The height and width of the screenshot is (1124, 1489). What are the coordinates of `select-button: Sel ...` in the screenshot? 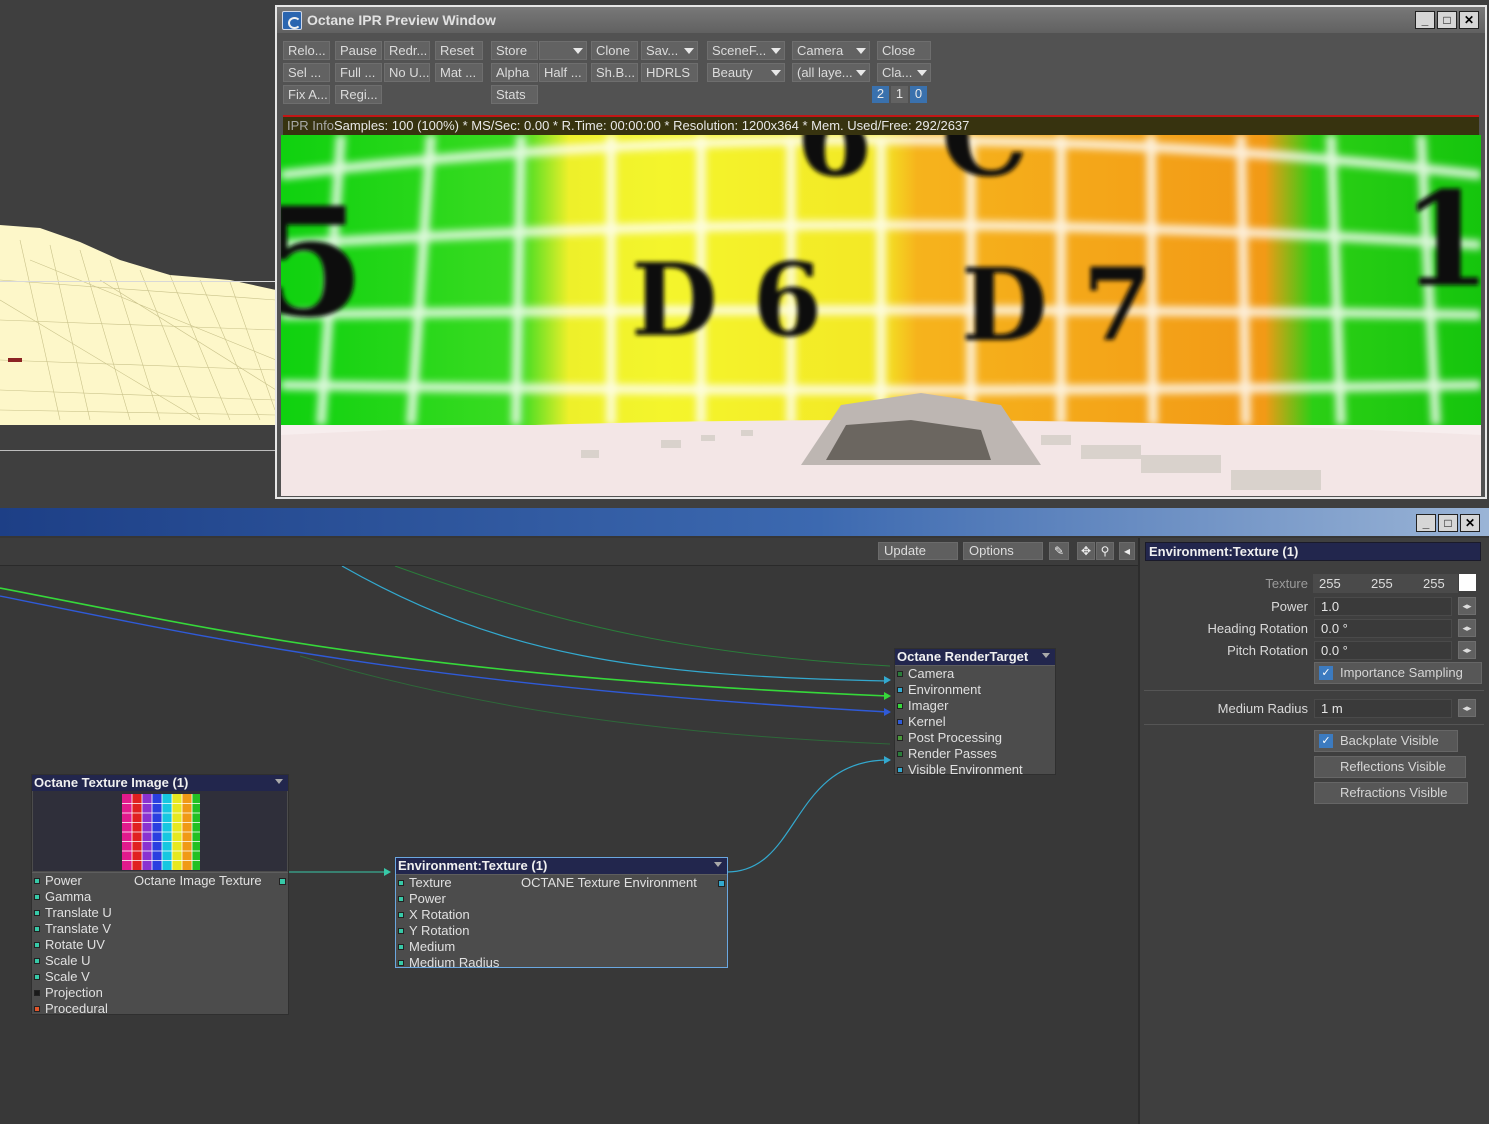 It's located at (306, 72).